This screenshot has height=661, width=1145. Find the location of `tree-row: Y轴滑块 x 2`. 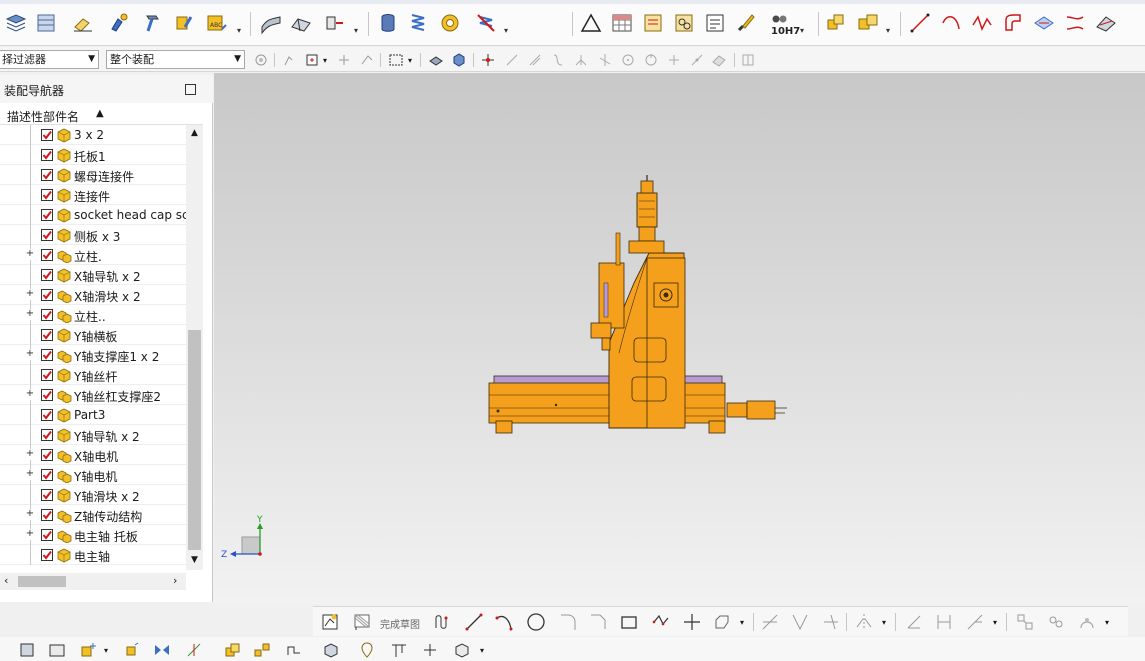

tree-row: Y轴滑块 x 2 is located at coordinates (93, 495).